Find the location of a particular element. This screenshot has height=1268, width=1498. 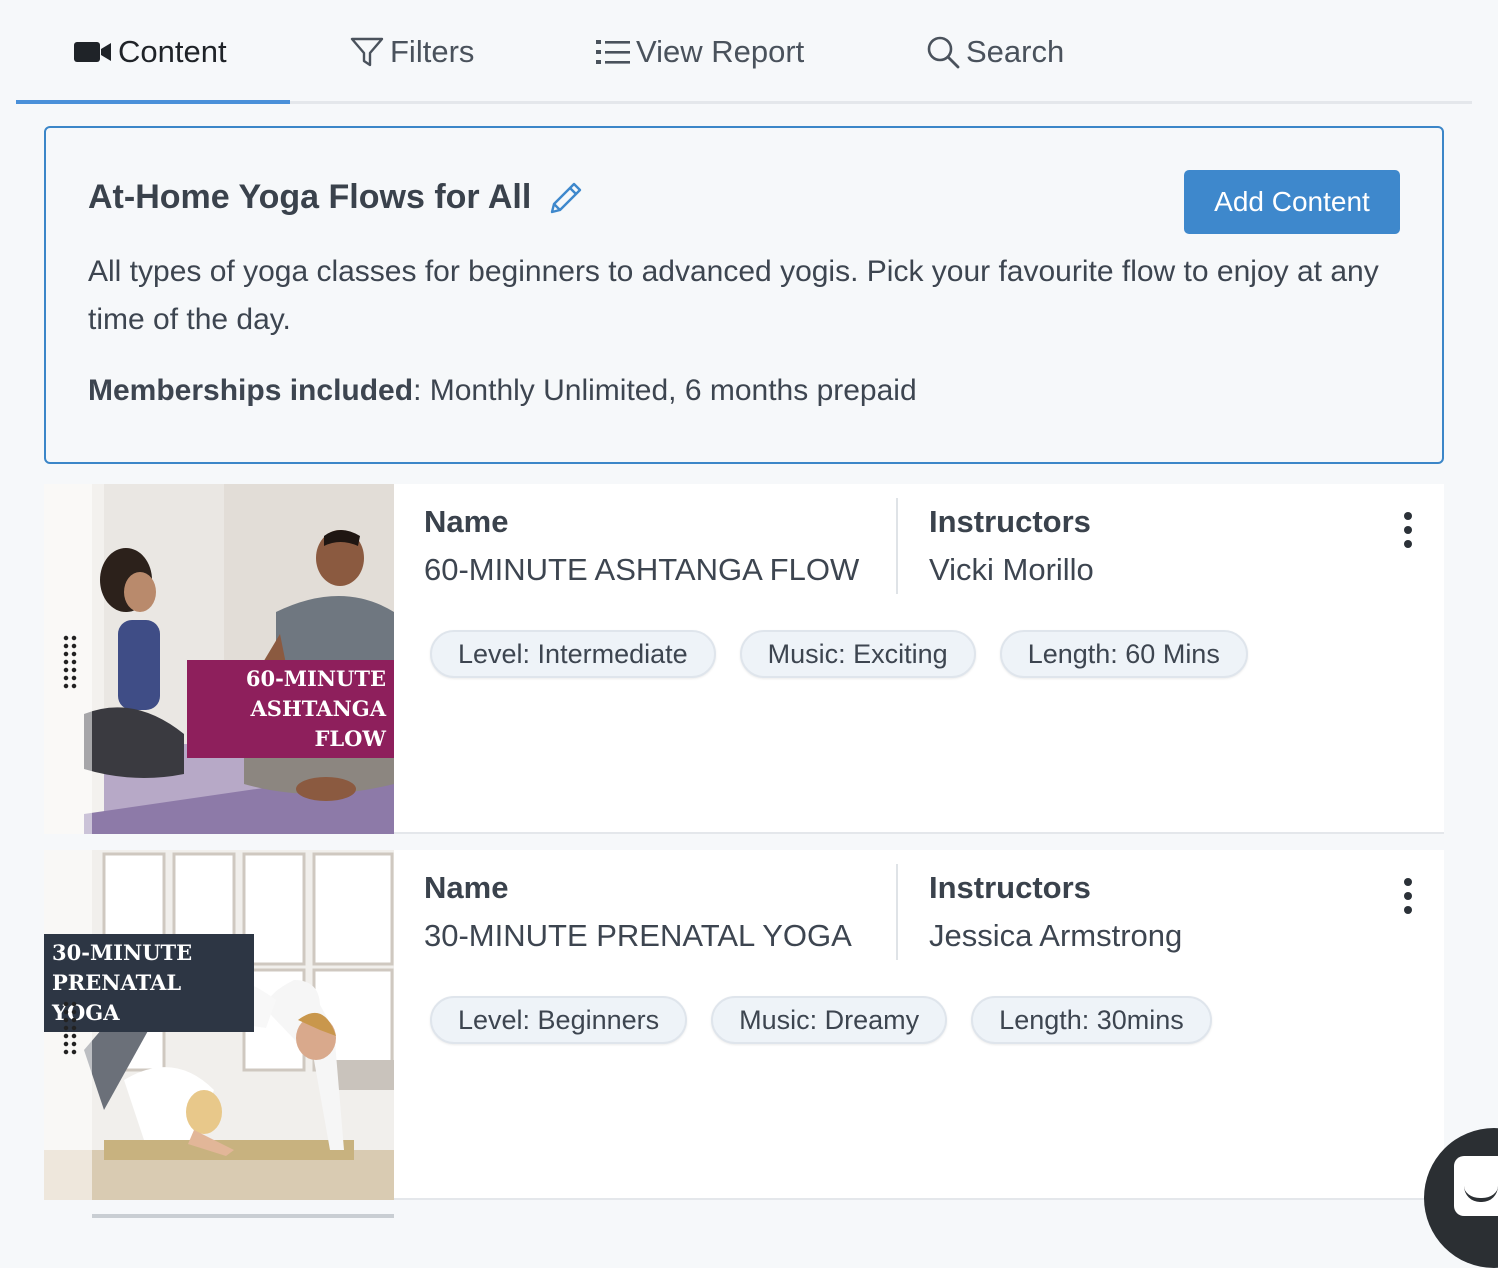

thumbnail-title-line2: ASHTANGA FLOW is located at coordinates (318, 723).